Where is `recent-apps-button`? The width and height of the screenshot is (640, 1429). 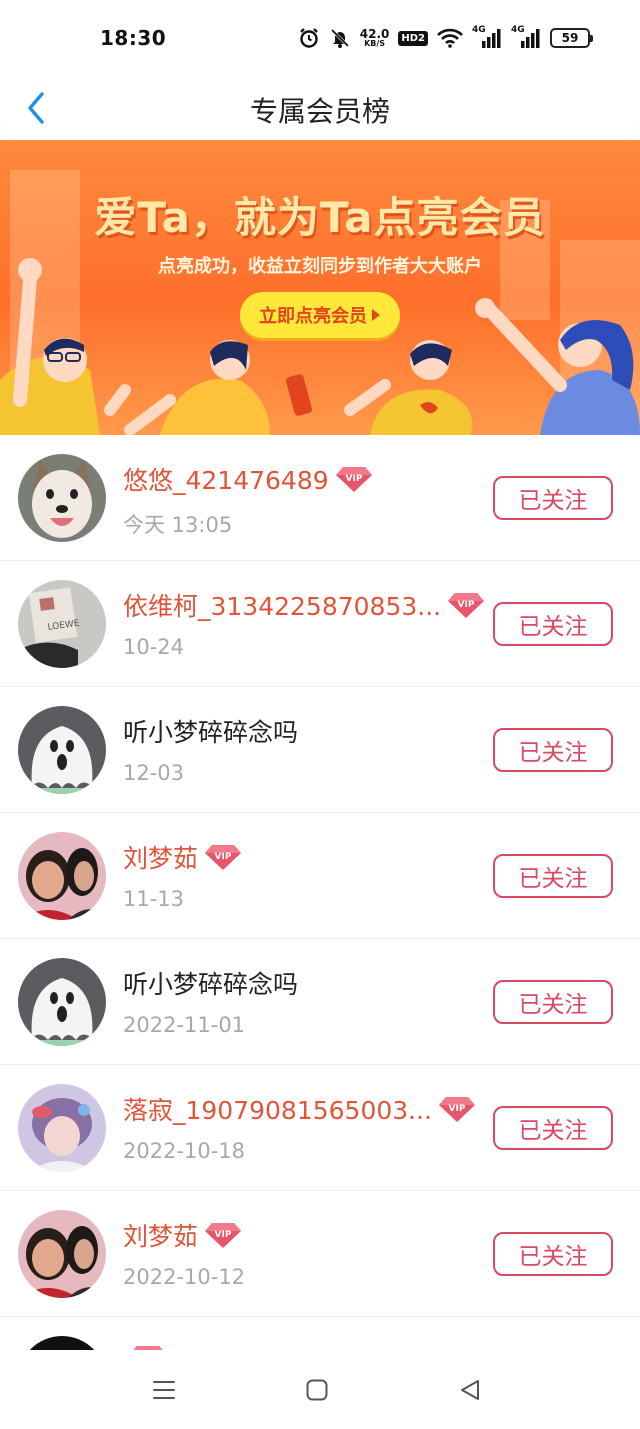 recent-apps-button is located at coordinates (164, 1390).